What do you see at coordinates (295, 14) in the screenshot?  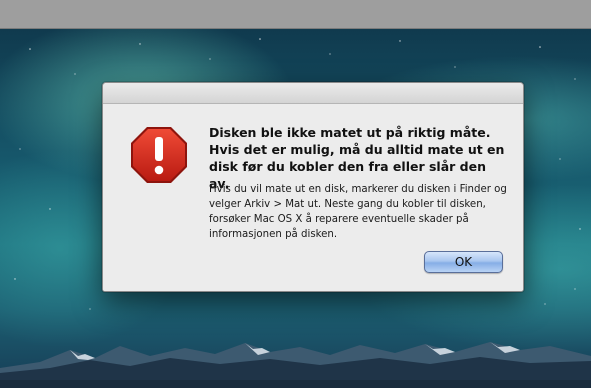 I see `top-bar` at bounding box center [295, 14].